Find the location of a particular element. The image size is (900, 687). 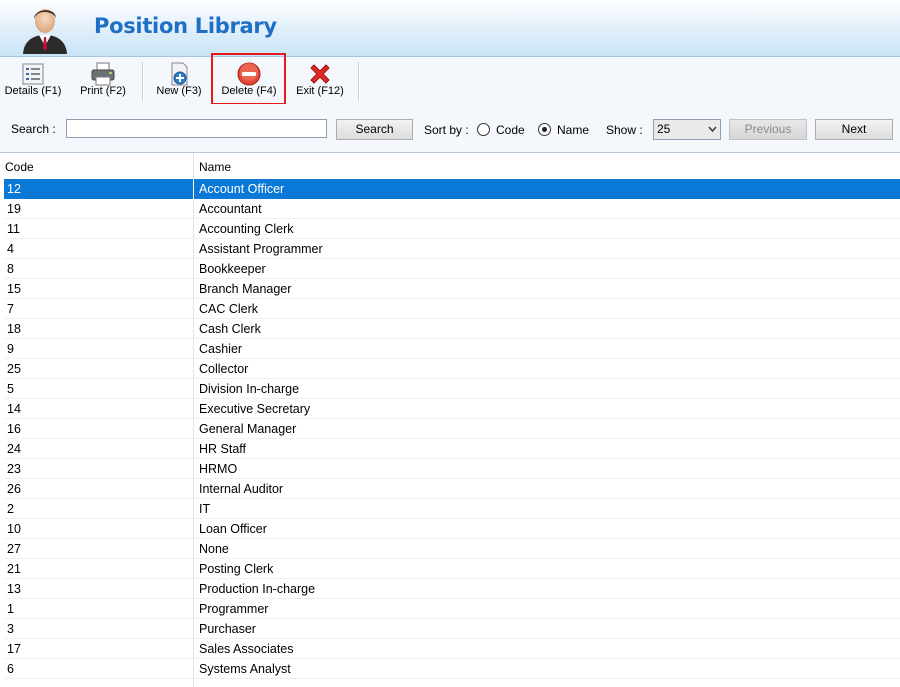

cell-name: CAC Clerk is located at coordinates (229, 309).